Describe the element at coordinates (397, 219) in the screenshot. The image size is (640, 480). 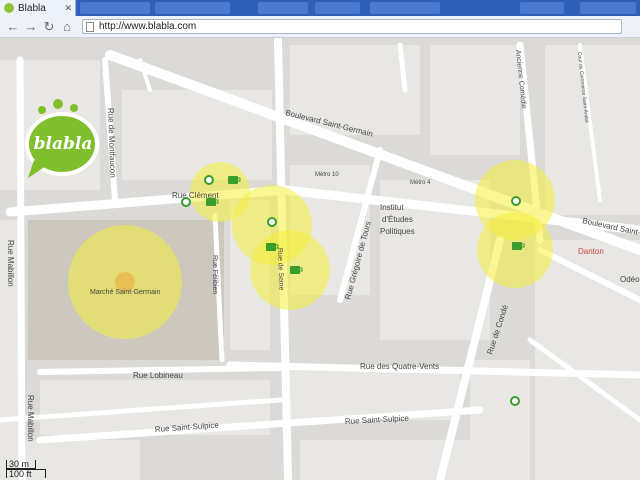
I see `label-etudes: d'Études` at that location.